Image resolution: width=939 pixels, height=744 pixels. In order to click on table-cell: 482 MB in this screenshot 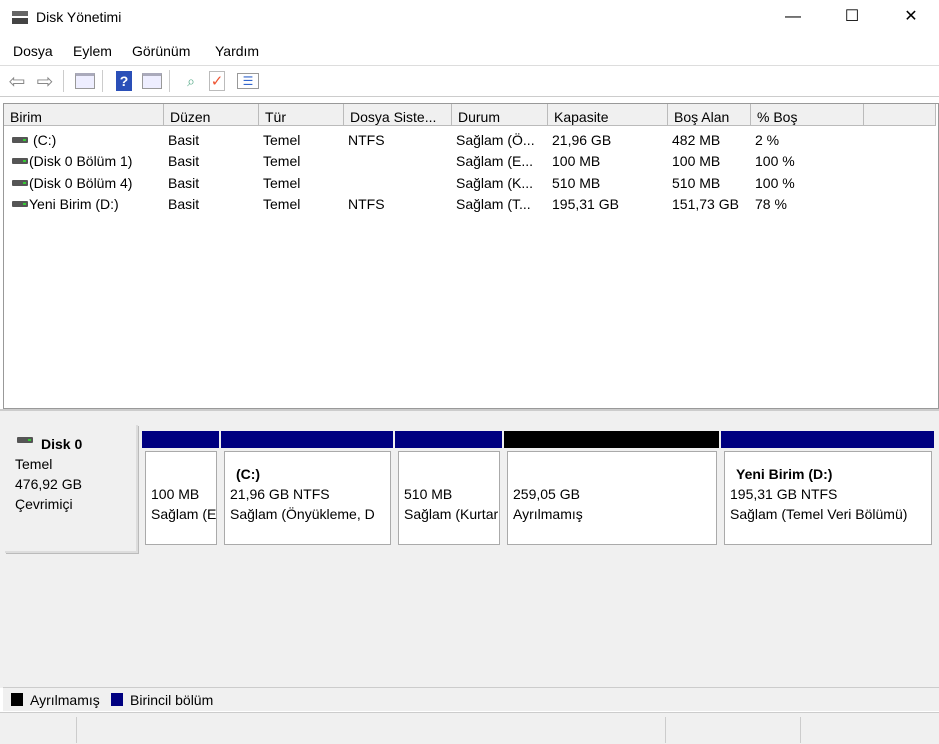, I will do `click(696, 140)`.